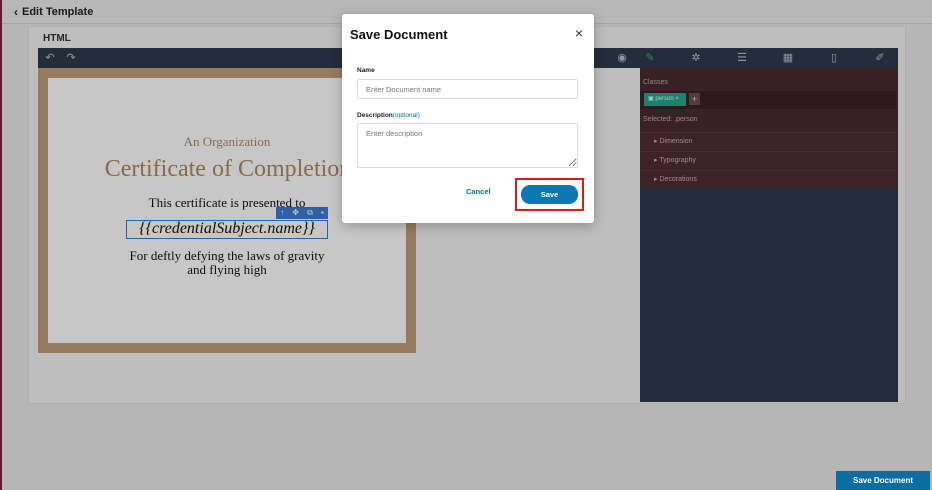 Image resolution: width=932 pixels, height=490 pixels. Describe the element at coordinates (375, 115) in the screenshot. I see `description-label-text: Description` at that location.